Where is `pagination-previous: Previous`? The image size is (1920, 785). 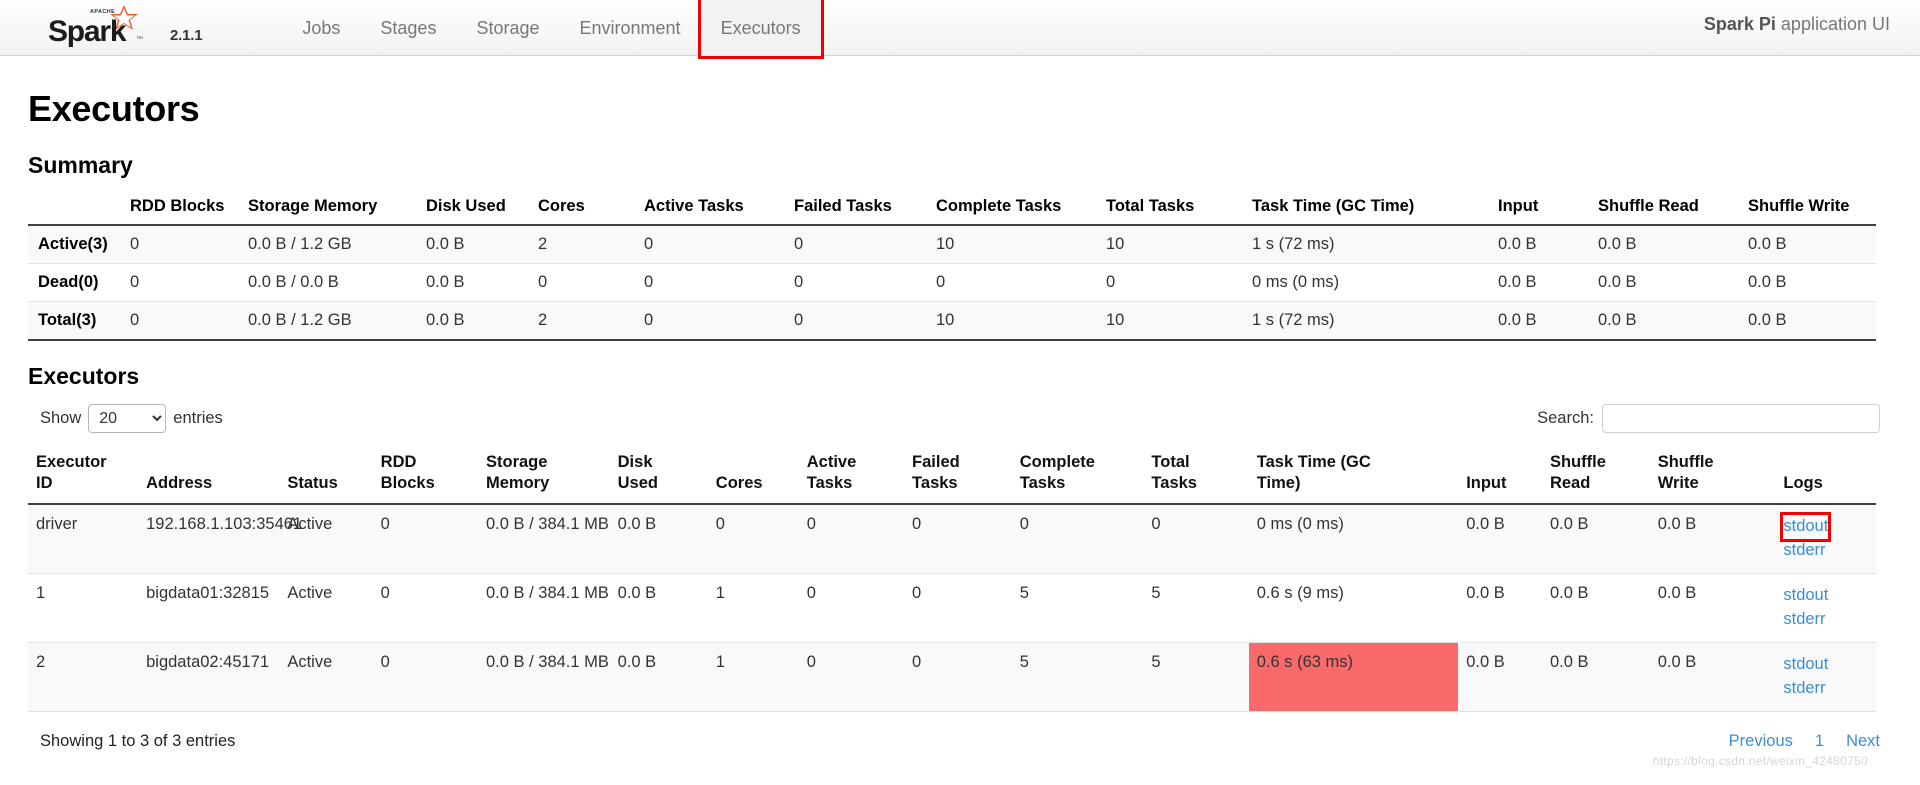 pagination-previous: Previous is located at coordinates (1761, 741).